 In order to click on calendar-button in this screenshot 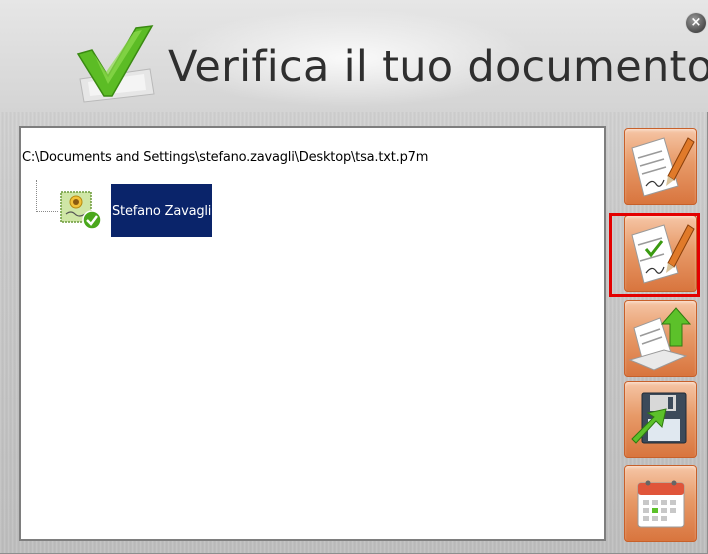, I will do `click(660, 503)`.